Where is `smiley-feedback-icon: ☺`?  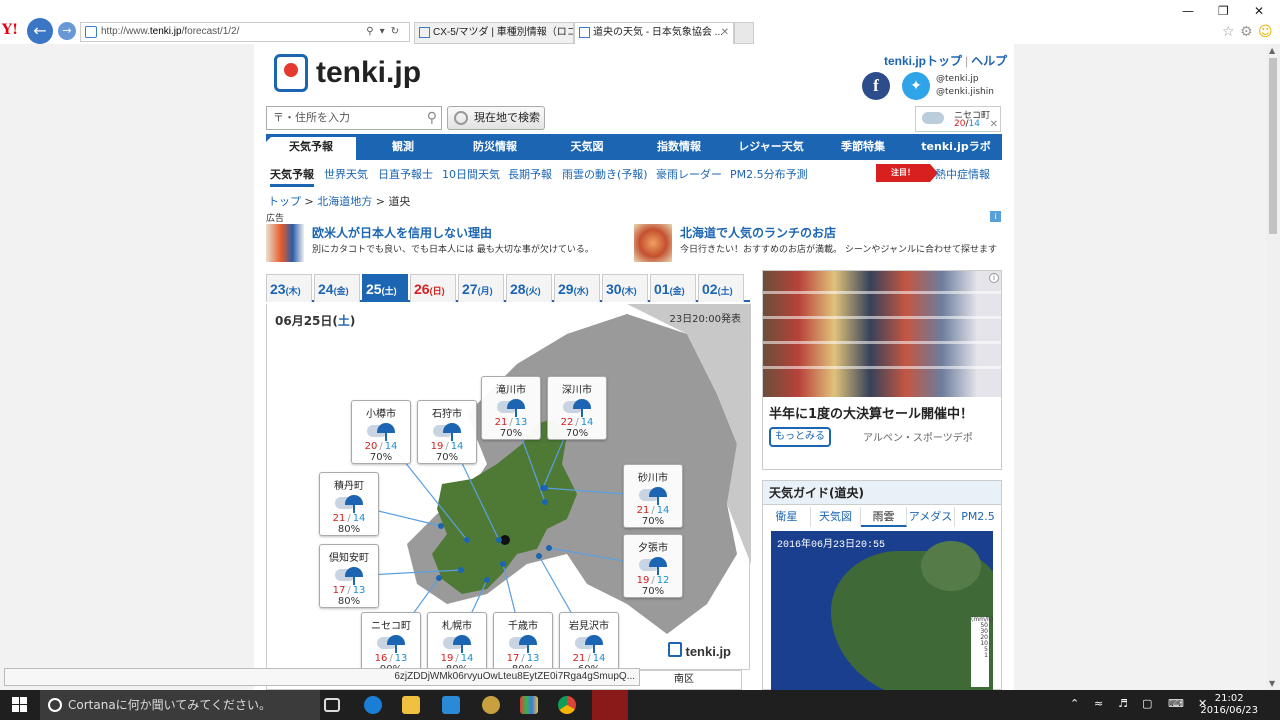 smiley-feedback-icon: ☺ is located at coordinates (1265, 32).